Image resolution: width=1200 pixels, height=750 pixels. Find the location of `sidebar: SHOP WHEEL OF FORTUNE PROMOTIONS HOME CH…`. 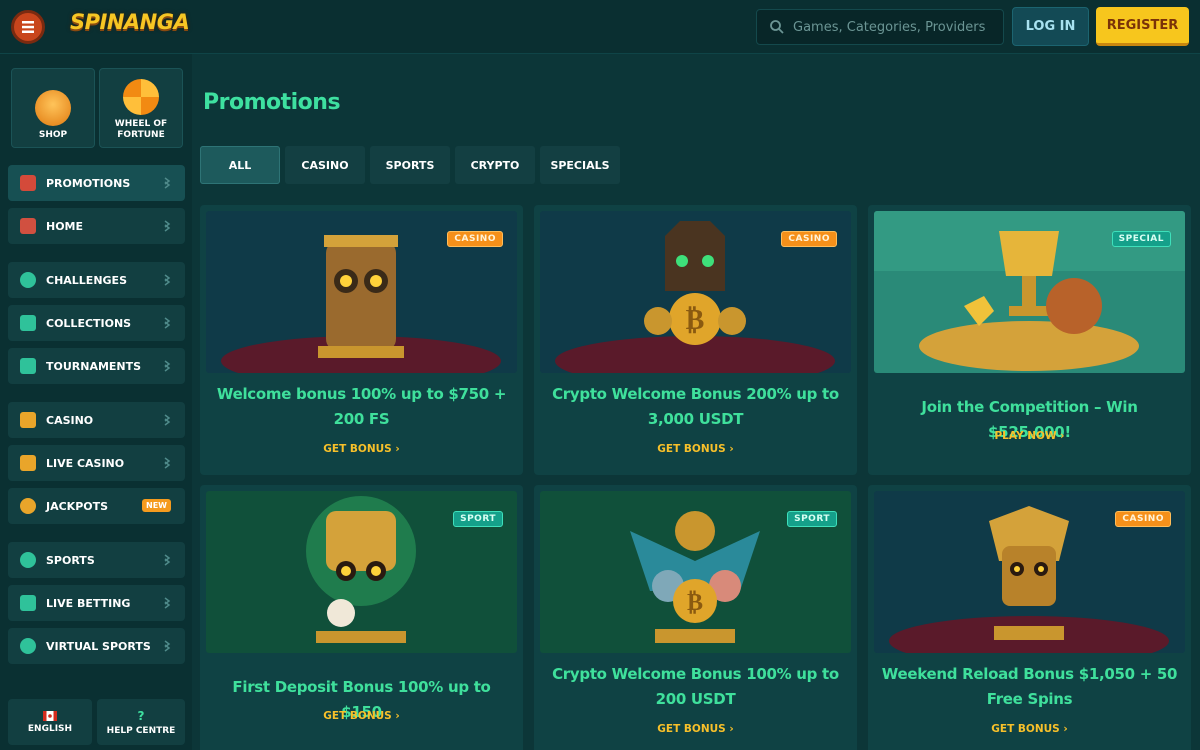

sidebar: SHOP WHEEL OF FORTUNE PROMOTIONS HOME CH… is located at coordinates (96, 402).